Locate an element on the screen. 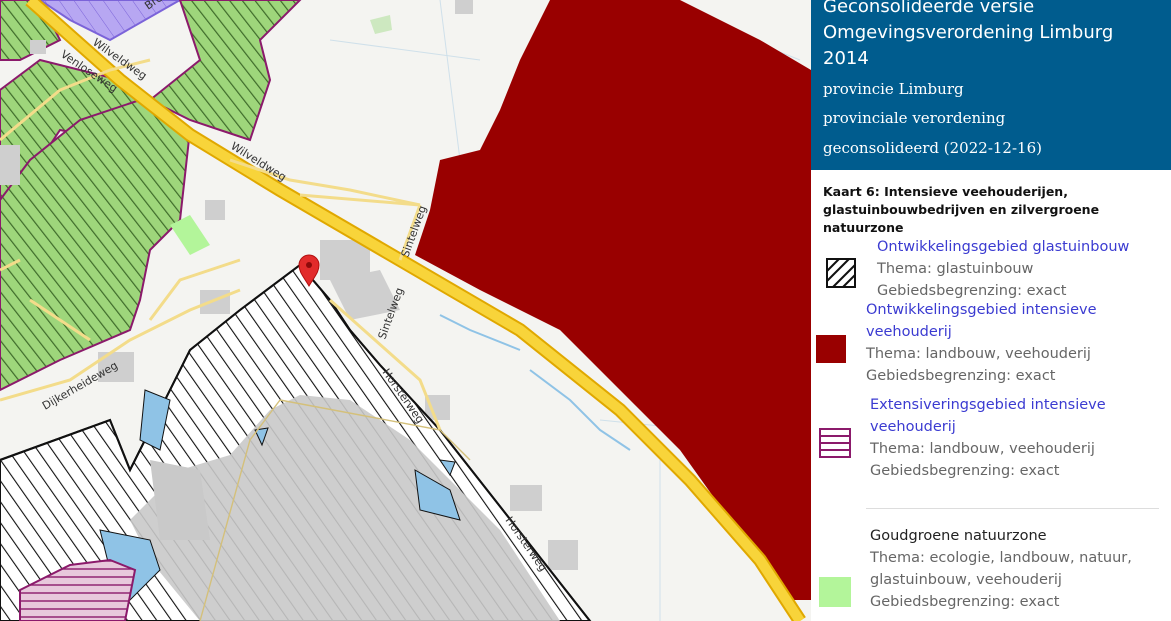 The height and width of the screenshot is (621, 1171). legend-swatch-goudgroen is located at coordinates (835, 592).